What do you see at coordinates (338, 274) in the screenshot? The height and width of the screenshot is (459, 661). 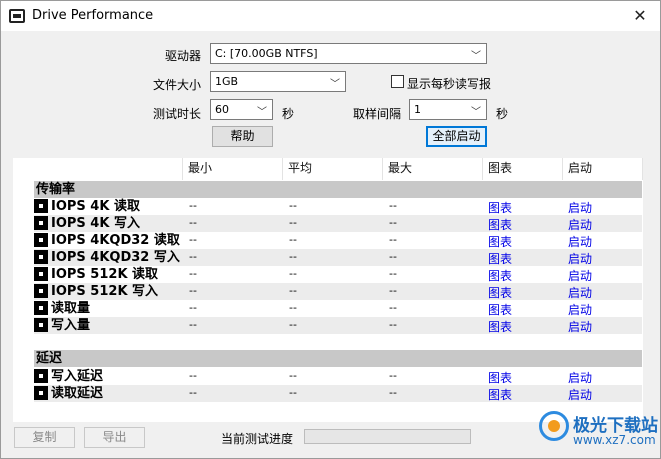 I see `table-row: IOPS 512K 读取 -- -- -- 图表 启动` at bounding box center [338, 274].